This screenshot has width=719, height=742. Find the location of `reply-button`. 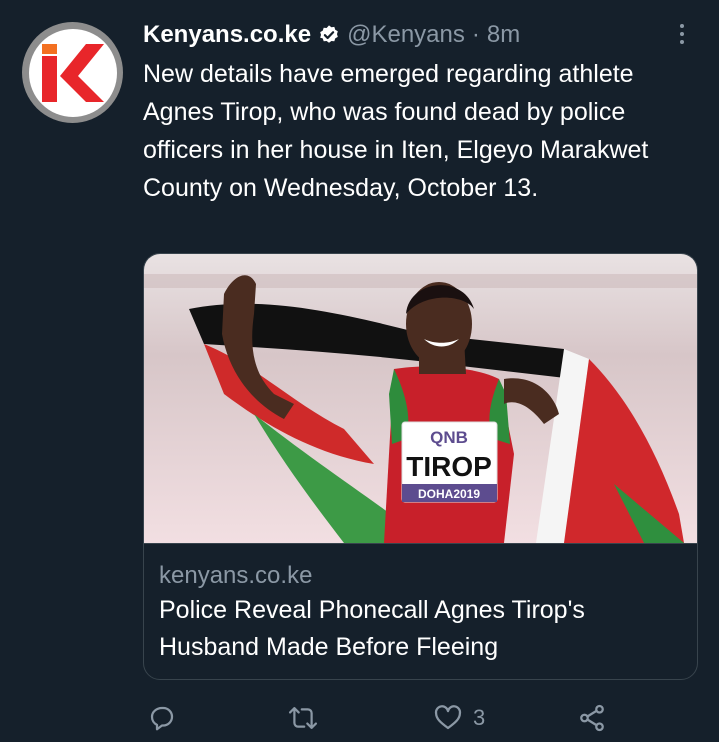

reply-button is located at coordinates (162, 718).